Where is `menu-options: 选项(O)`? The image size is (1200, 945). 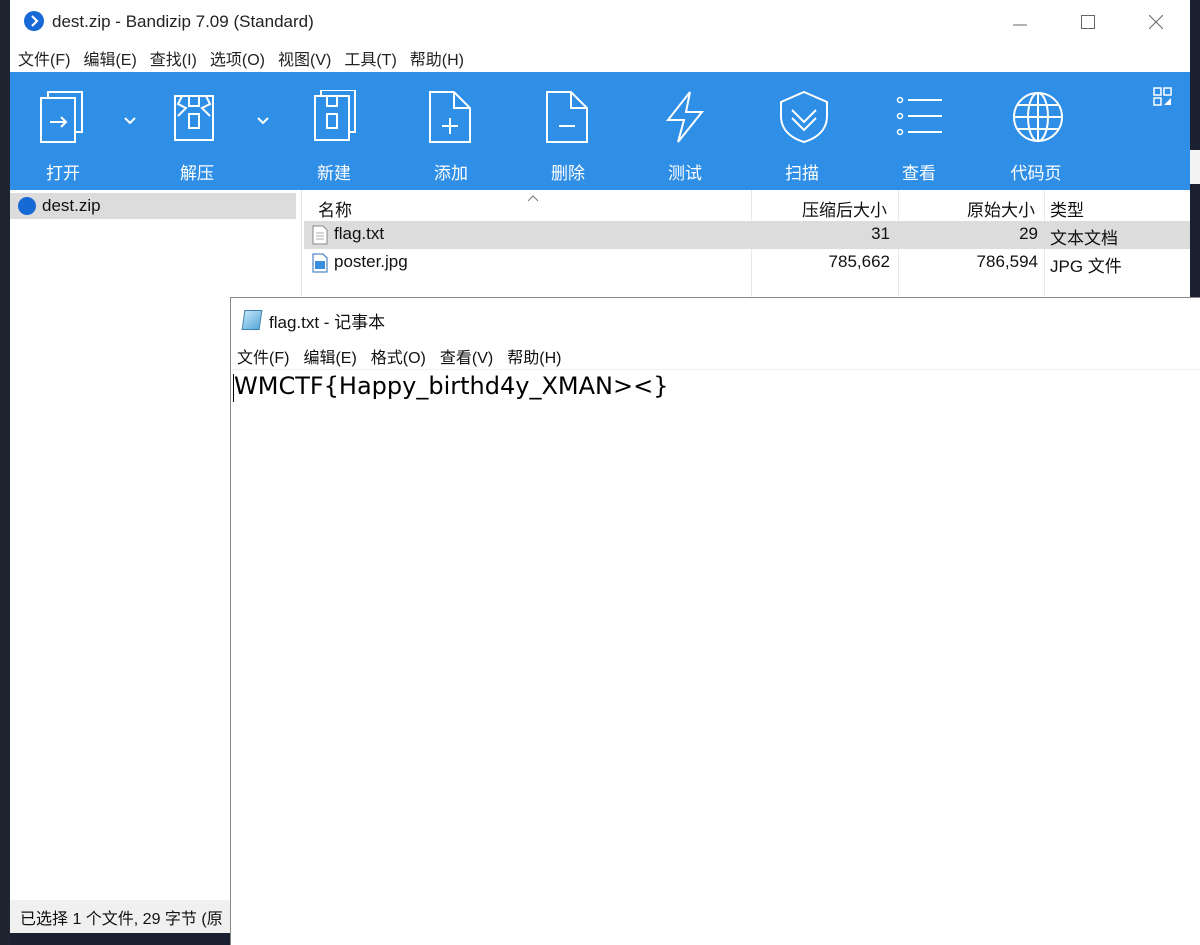 menu-options: 选项(O) is located at coordinates (237, 58).